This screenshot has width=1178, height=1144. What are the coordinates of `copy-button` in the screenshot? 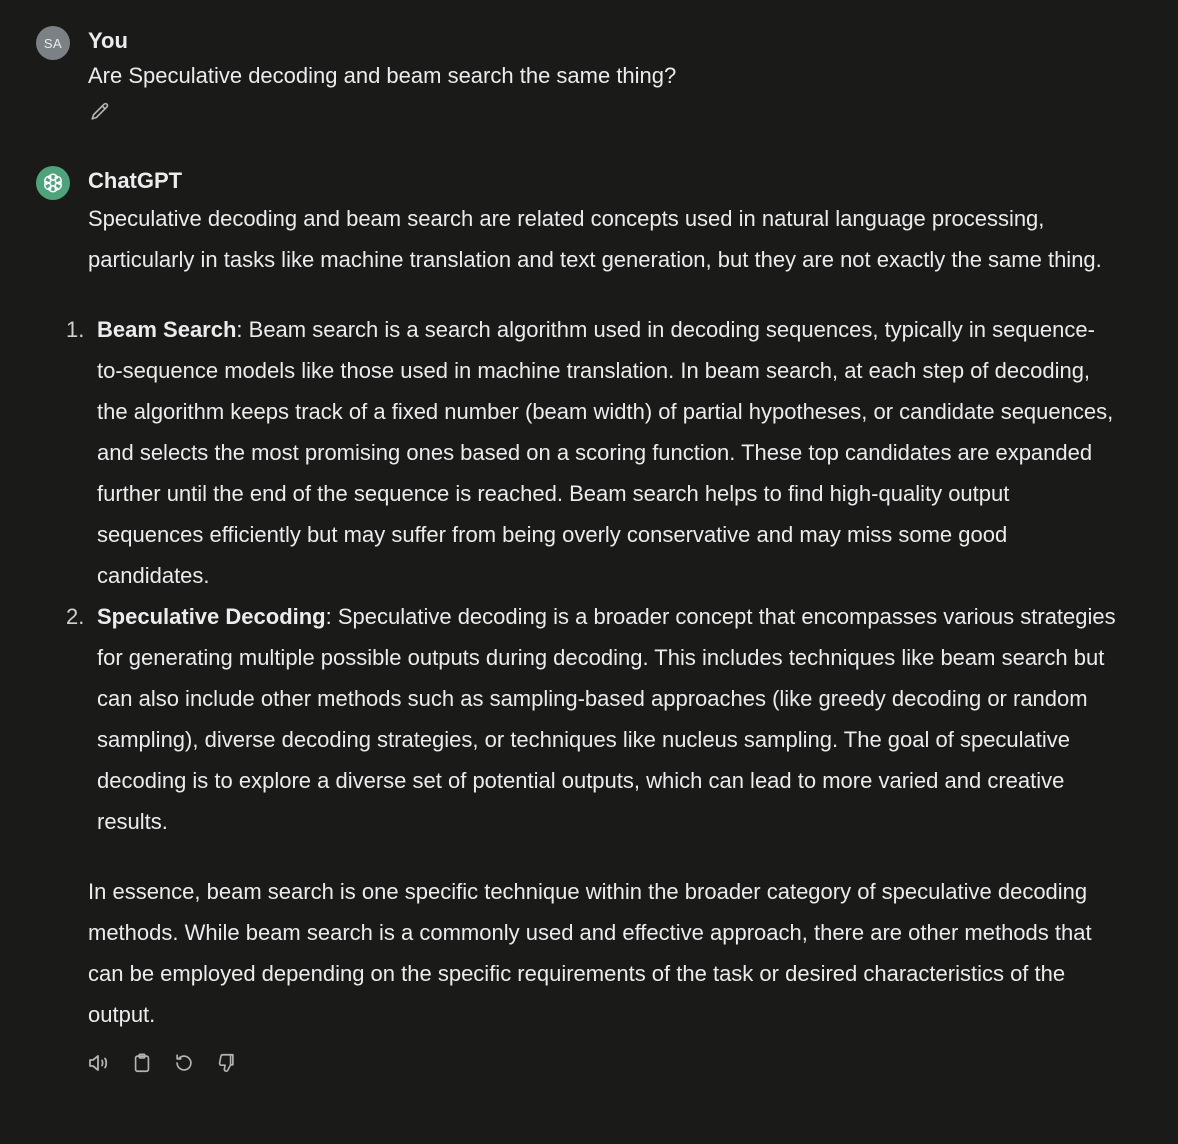 It's located at (142, 1063).